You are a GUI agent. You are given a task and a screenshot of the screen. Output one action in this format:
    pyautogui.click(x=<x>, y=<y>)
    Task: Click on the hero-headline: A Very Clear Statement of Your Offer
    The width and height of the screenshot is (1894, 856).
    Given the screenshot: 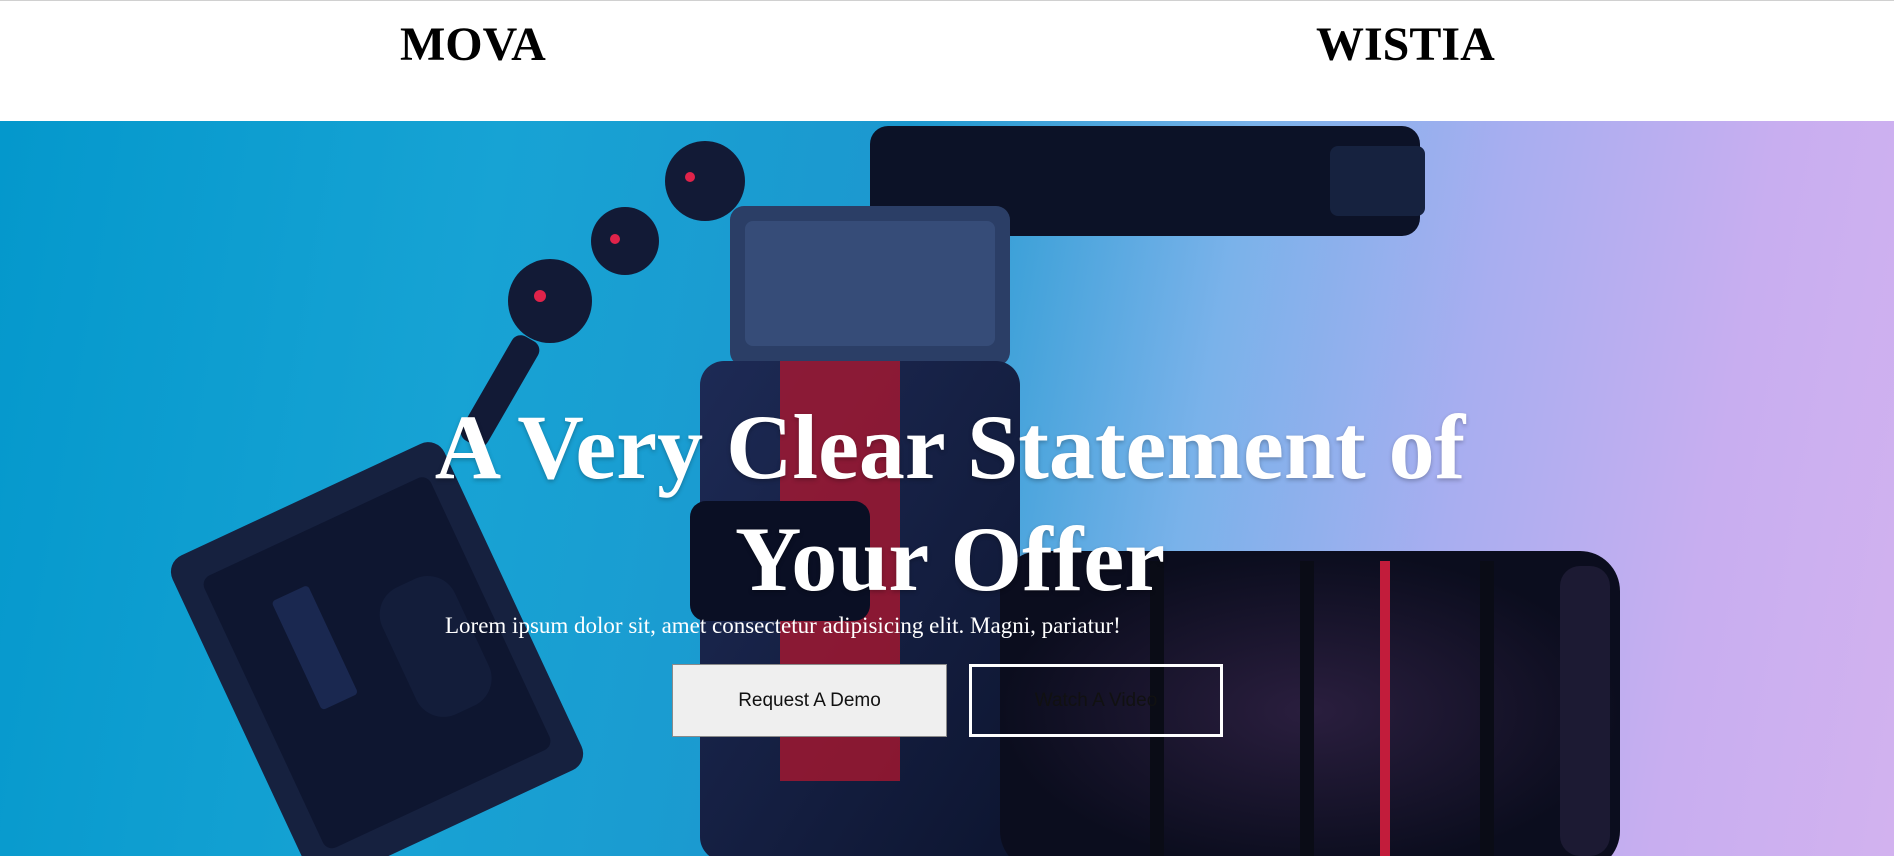 What is the action you would take?
    pyautogui.click(x=950, y=503)
    